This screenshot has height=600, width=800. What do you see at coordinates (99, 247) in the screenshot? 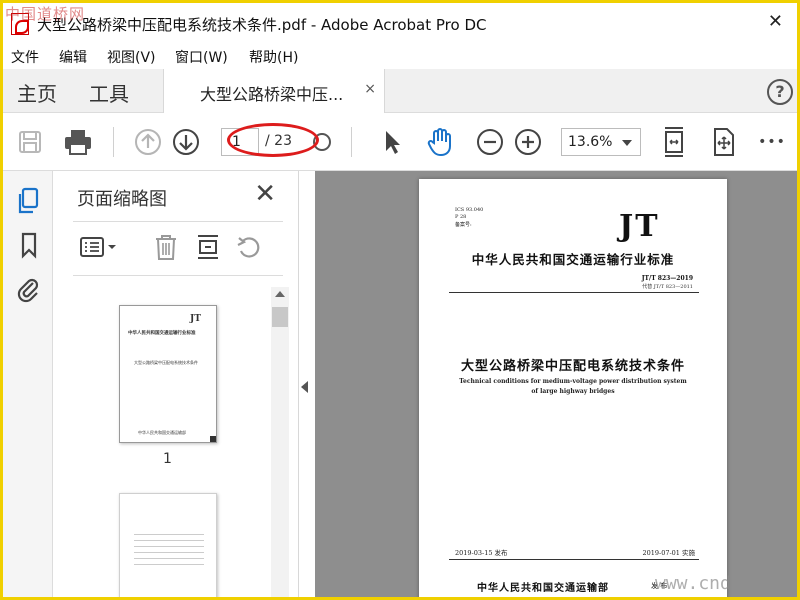
I see `thumbnail-options-icon` at bounding box center [99, 247].